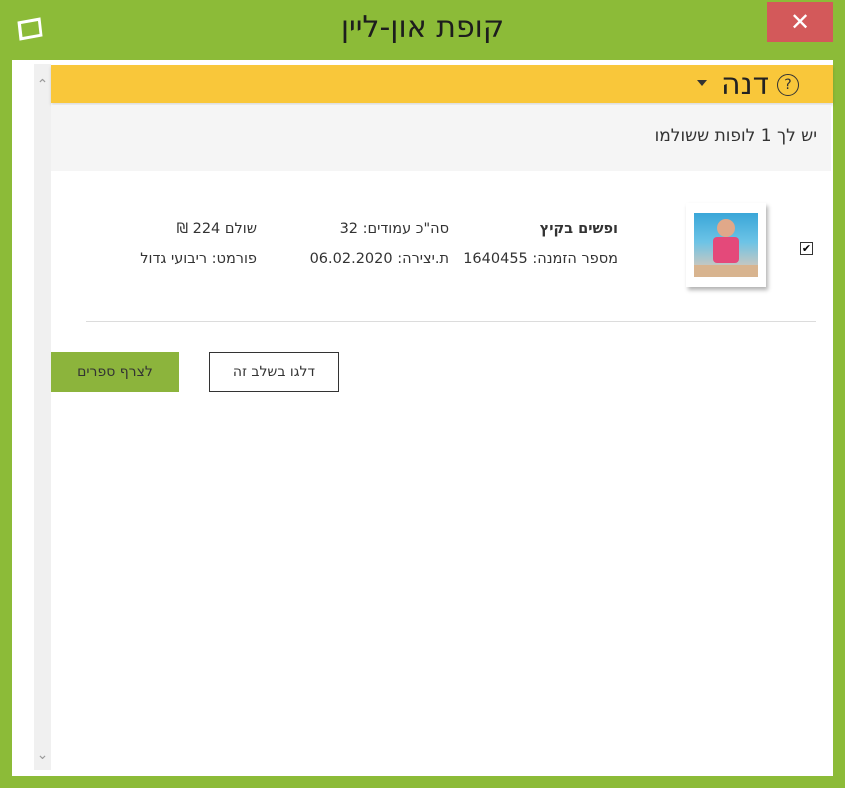 Image resolution: width=845 pixels, height=788 pixels. What do you see at coordinates (441, 138) in the screenshot?
I see `info-strip: יש לך 1 לופות ששולמו` at bounding box center [441, 138].